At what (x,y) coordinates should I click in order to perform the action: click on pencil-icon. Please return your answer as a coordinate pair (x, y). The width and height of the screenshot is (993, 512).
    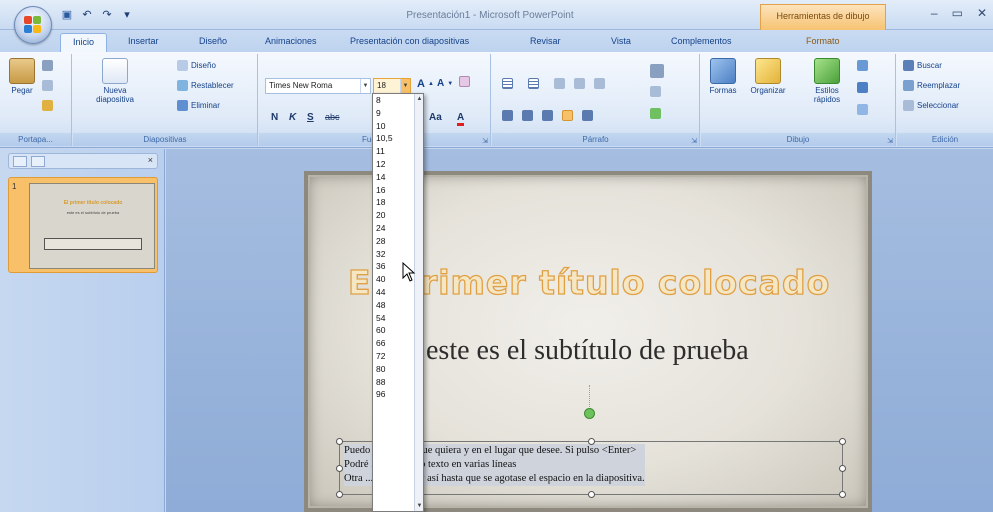
    Looking at the image, I should click on (862, 87).